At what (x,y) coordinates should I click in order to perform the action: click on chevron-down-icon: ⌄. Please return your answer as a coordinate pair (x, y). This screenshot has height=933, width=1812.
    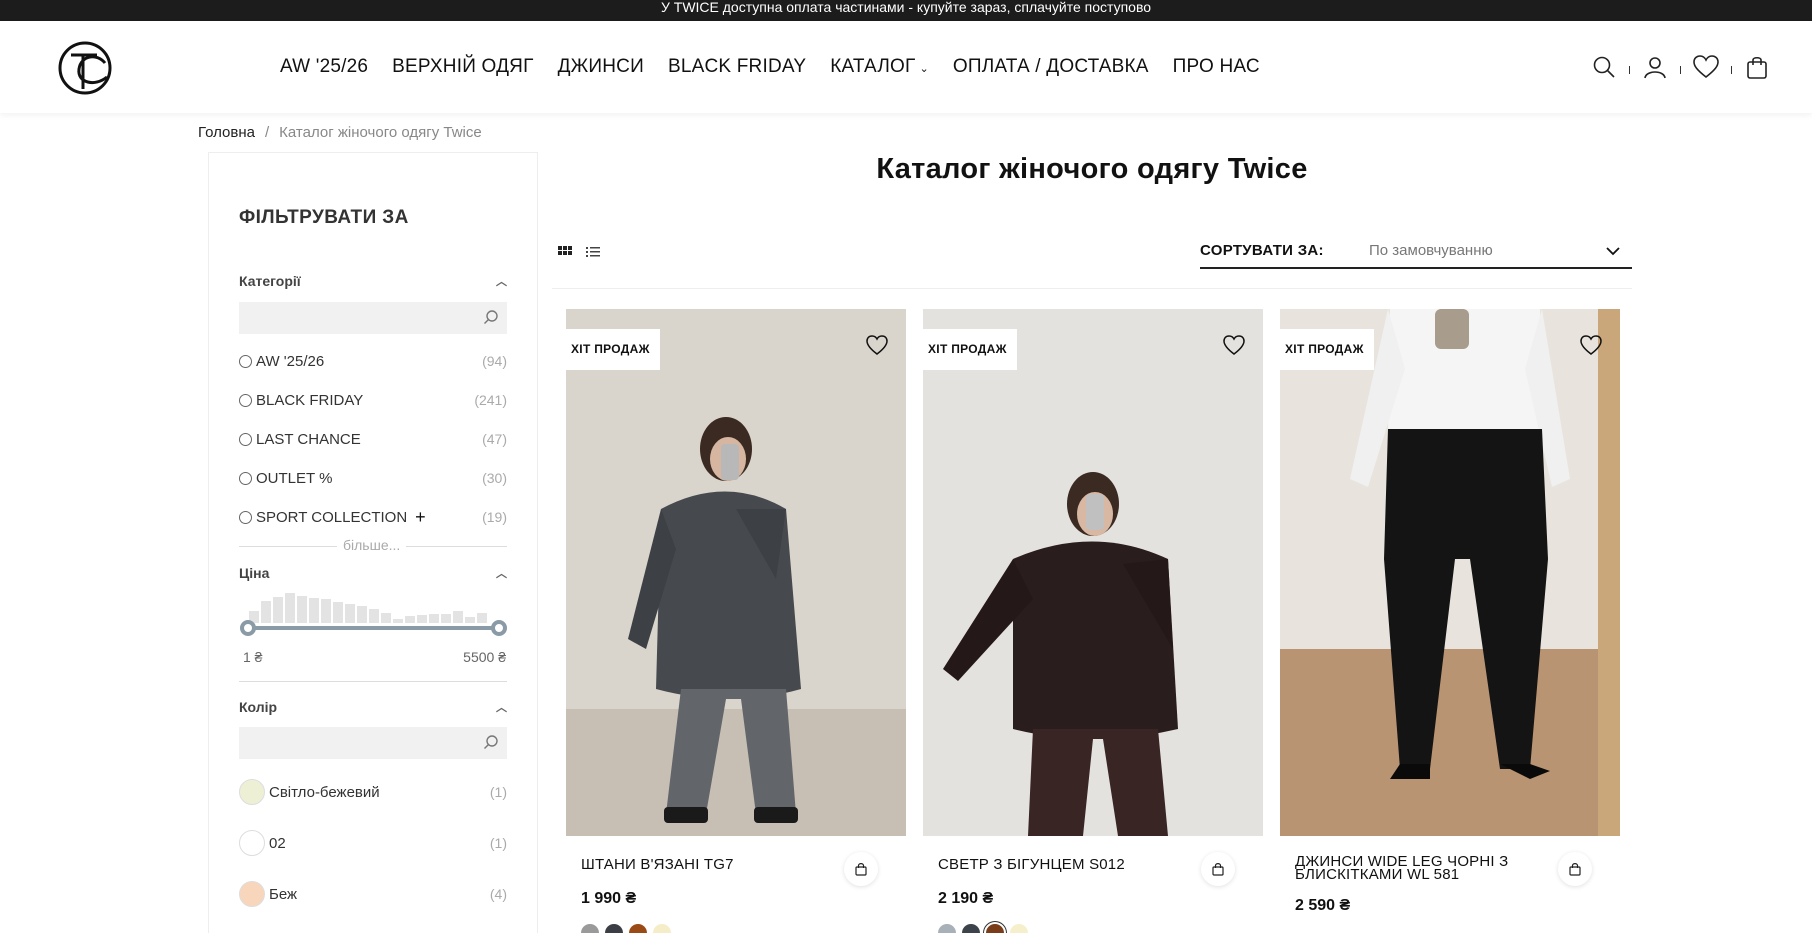
    Looking at the image, I should click on (924, 69).